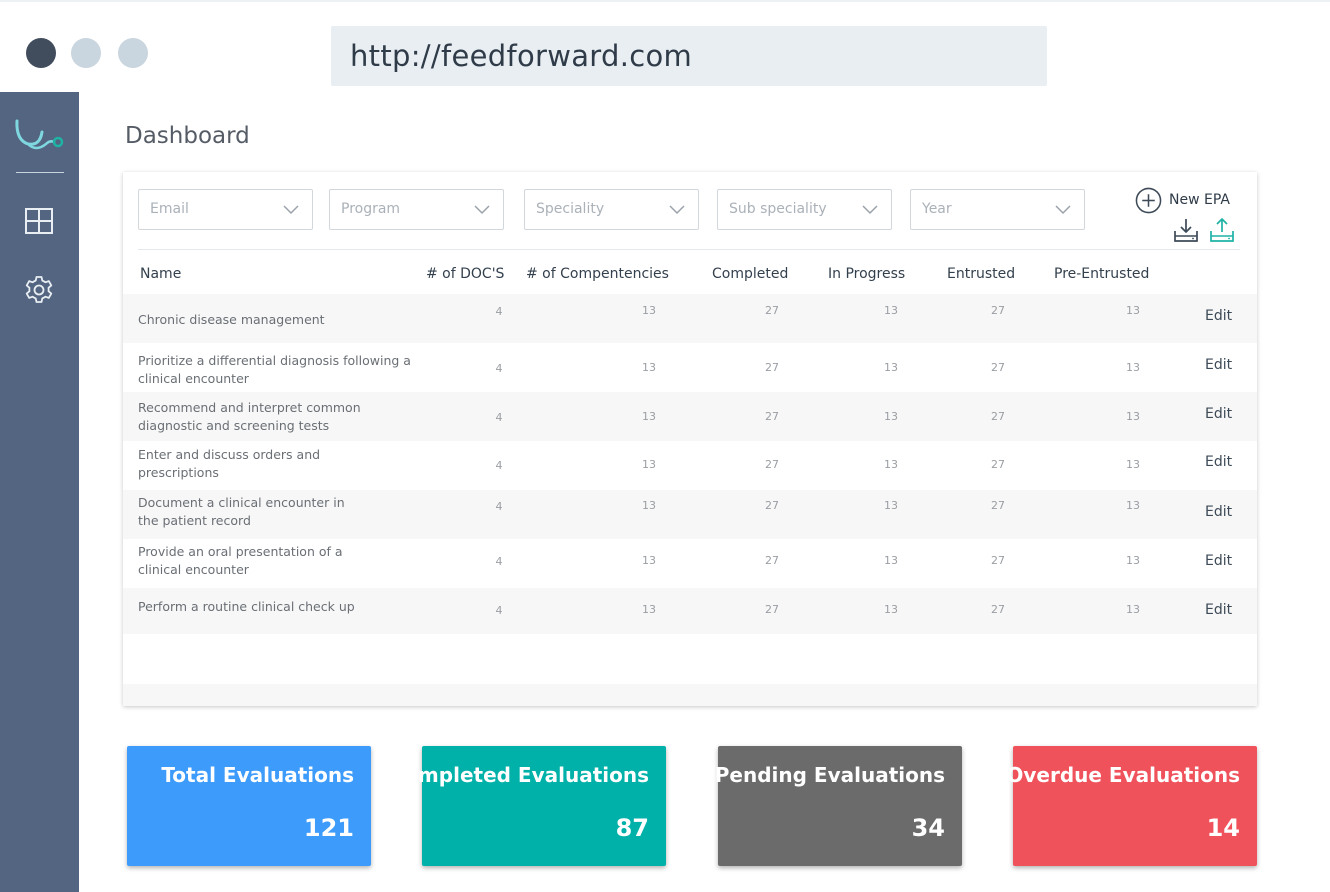 The width and height of the screenshot is (1330, 892). What do you see at coordinates (1123, 775) in the screenshot?
I see `stat-title: Overdue Evaluations` at bounding box center [1123, 775].